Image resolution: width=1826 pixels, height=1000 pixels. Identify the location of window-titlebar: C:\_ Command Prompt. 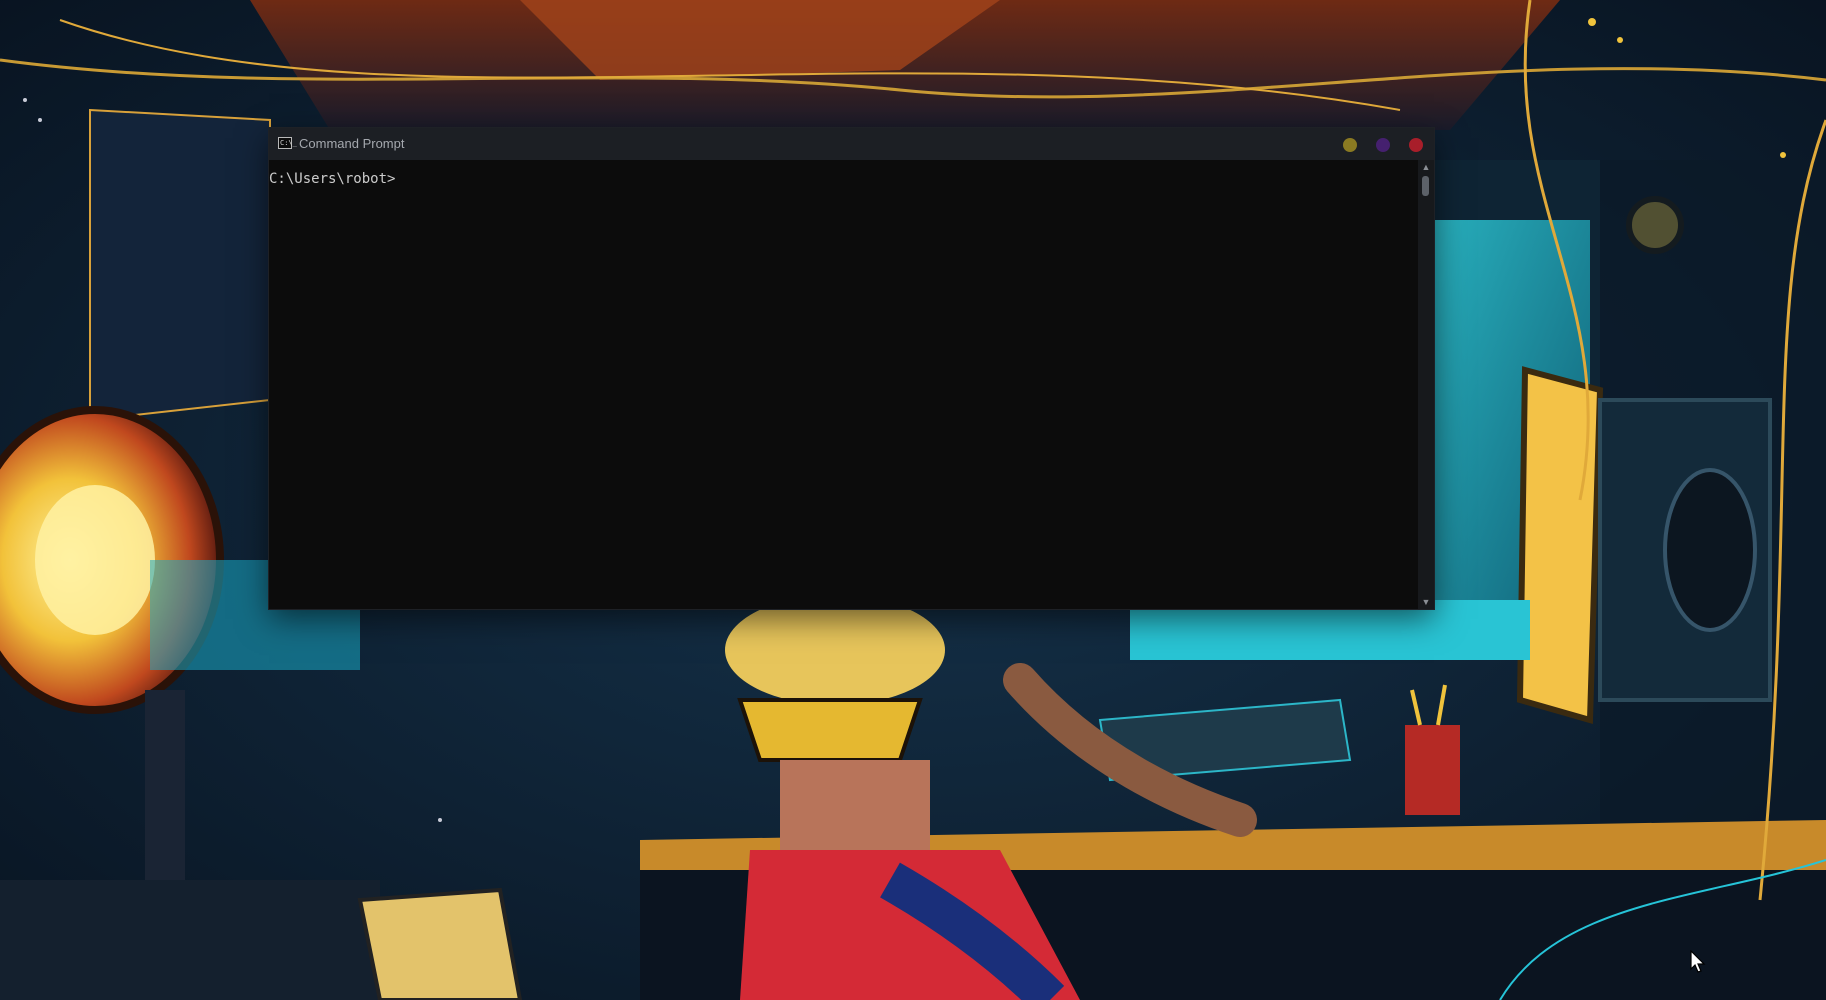
(851, 144).